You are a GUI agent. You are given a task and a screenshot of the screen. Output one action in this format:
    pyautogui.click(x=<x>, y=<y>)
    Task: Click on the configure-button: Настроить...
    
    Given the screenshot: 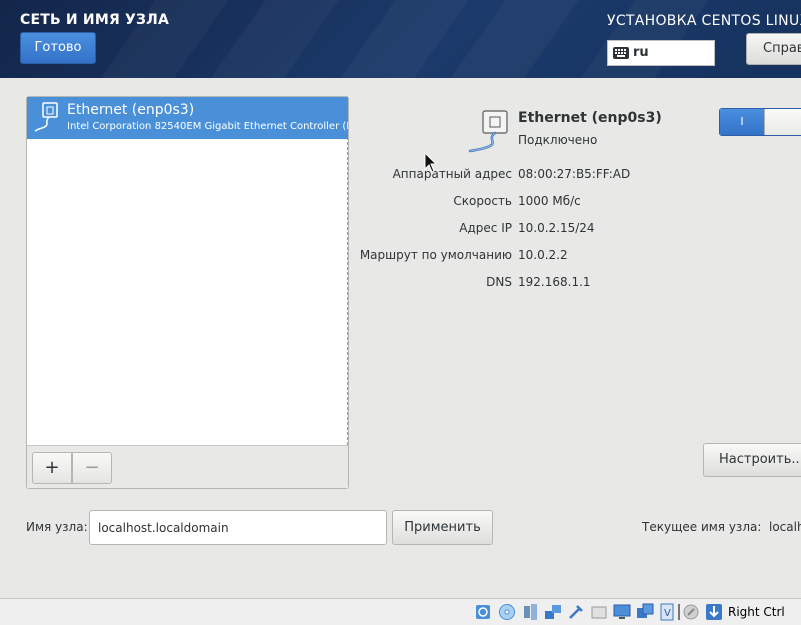 What is the action you would take?
    pyautogui.click(x=752, y=460)
    